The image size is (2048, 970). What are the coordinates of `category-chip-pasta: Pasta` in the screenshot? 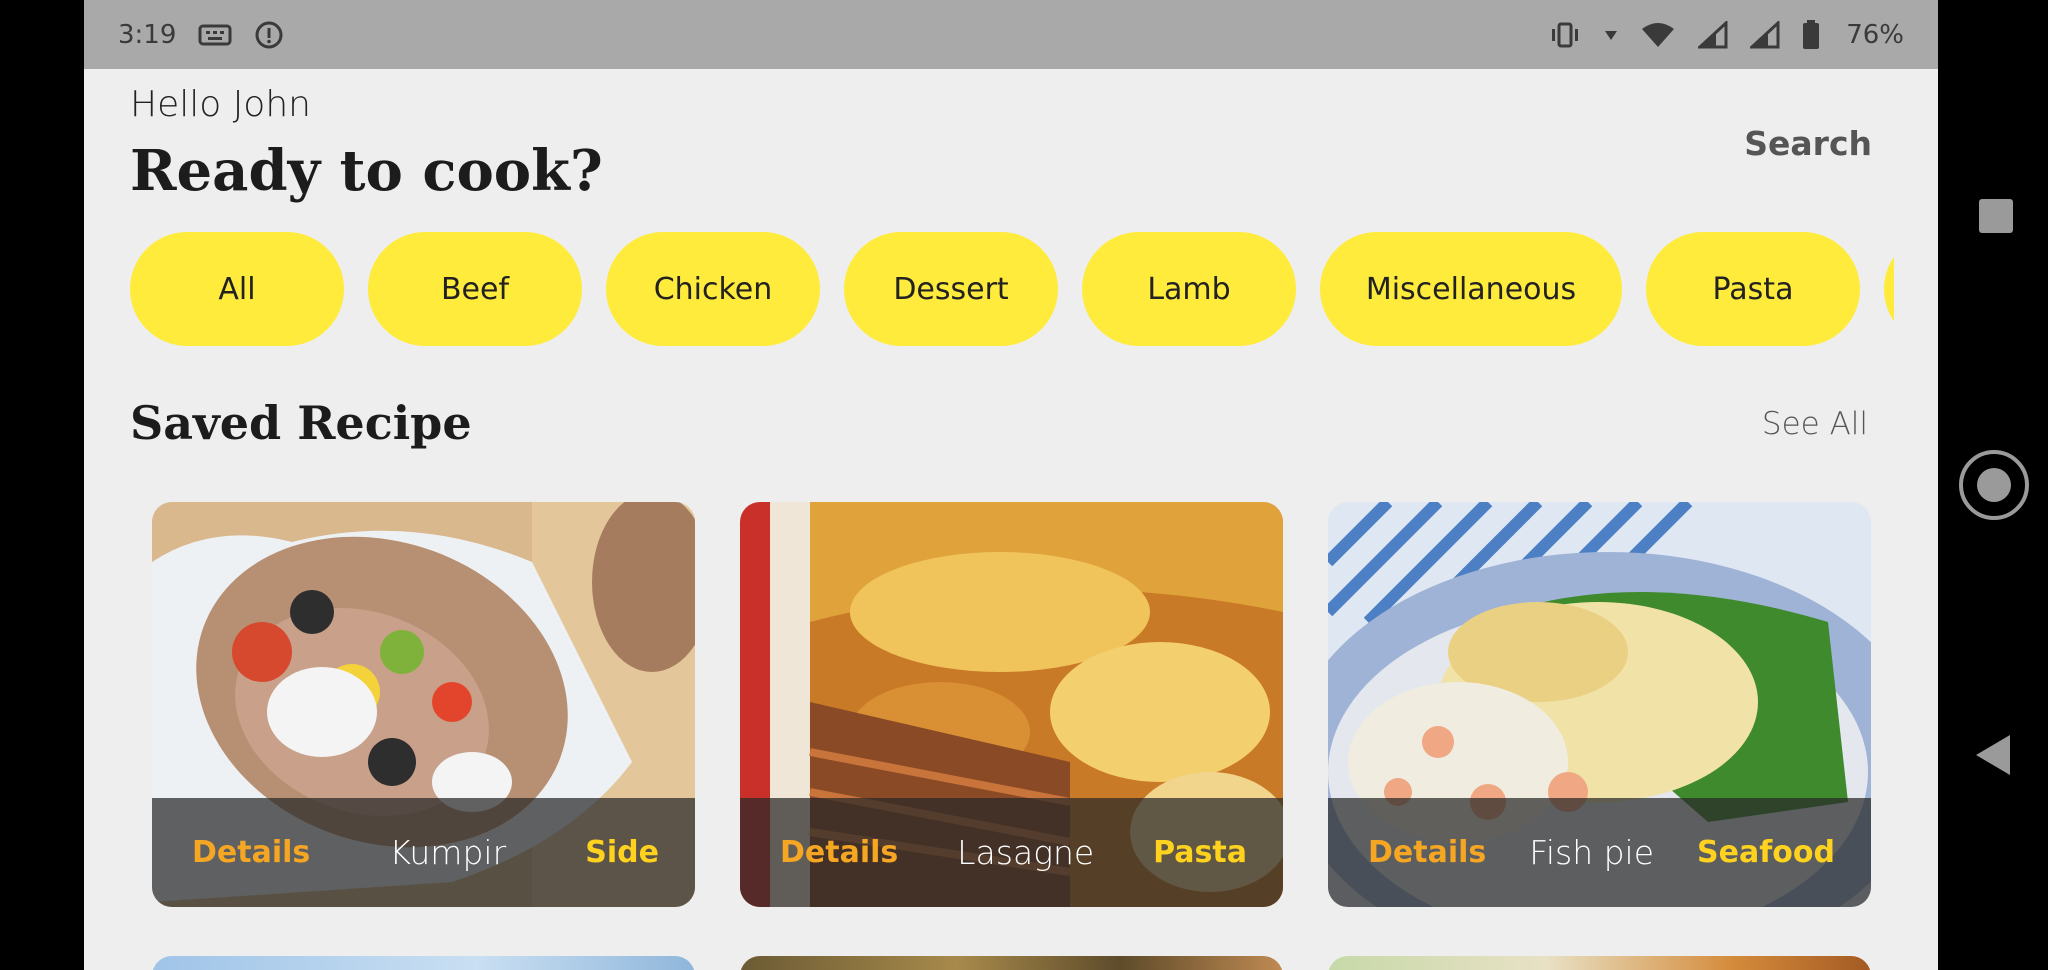 It's located at (1753, 289).